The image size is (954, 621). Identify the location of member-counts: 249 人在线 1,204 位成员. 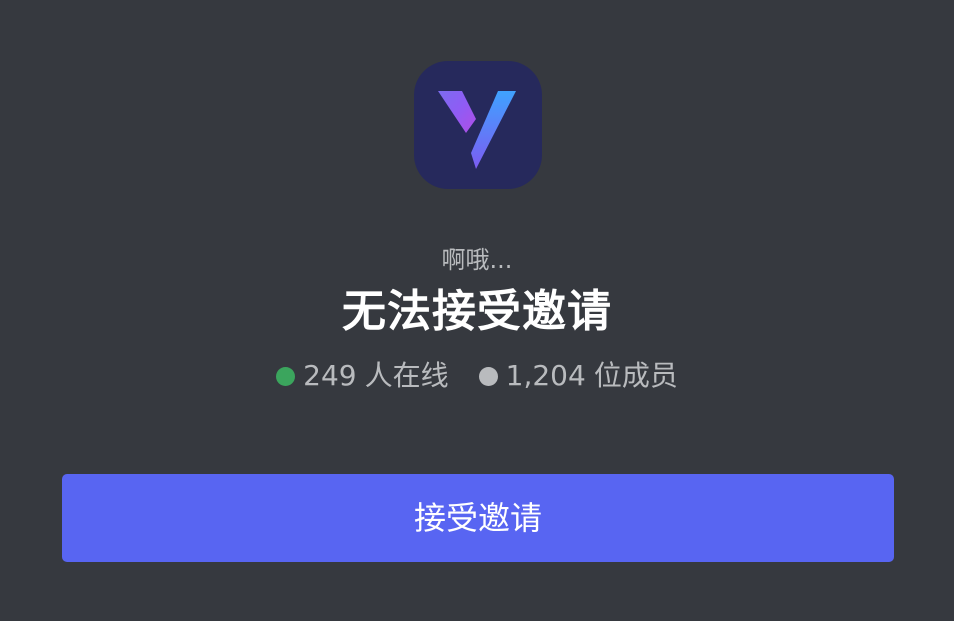
(477, 376).